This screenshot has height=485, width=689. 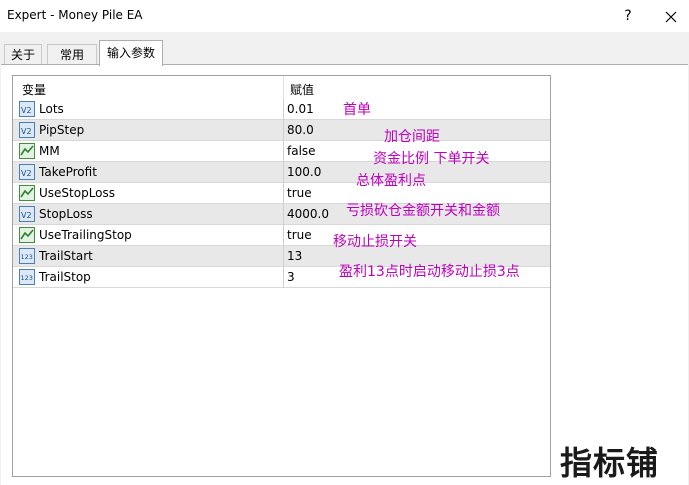 I want to click on parameter-name: Lots, so click(x=51, y=109).